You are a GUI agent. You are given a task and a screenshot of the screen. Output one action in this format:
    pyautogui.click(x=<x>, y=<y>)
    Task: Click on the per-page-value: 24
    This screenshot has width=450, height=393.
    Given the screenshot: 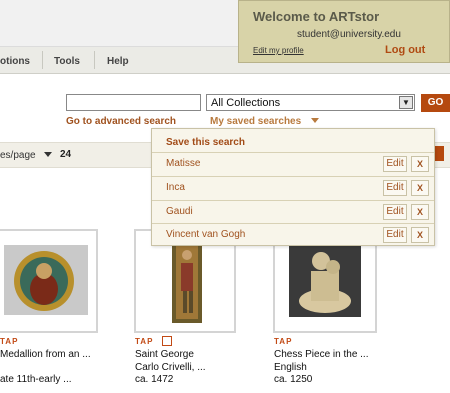 What is the action you would take?
    pyautogui.click(x=66, y=154)
    